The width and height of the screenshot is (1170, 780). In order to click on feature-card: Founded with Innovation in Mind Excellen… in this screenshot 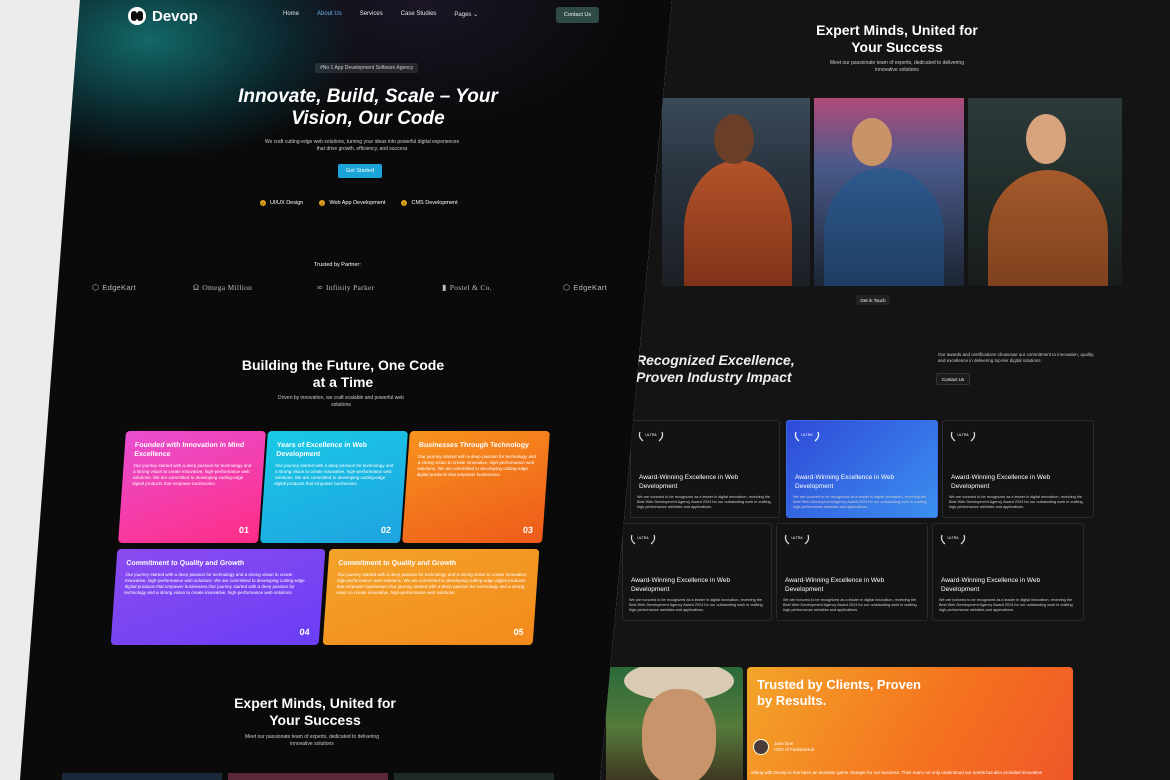, I will do `click(192, 487)`.